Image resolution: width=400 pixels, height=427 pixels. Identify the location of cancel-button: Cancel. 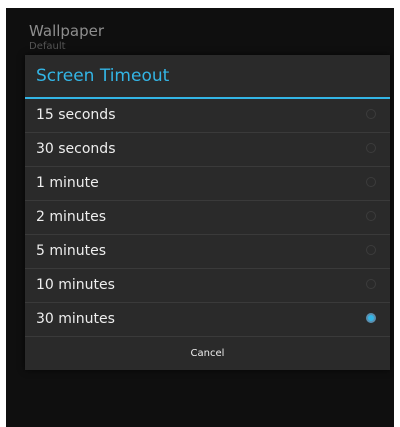
(207, 353).